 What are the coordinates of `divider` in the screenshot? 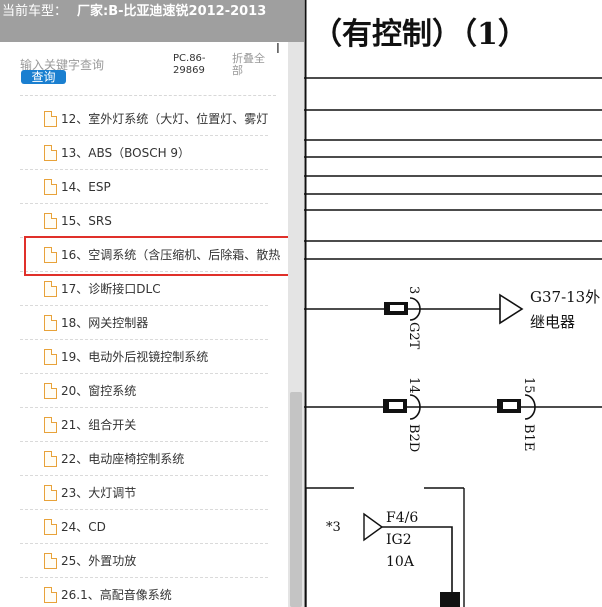 It's located at (148, 95).